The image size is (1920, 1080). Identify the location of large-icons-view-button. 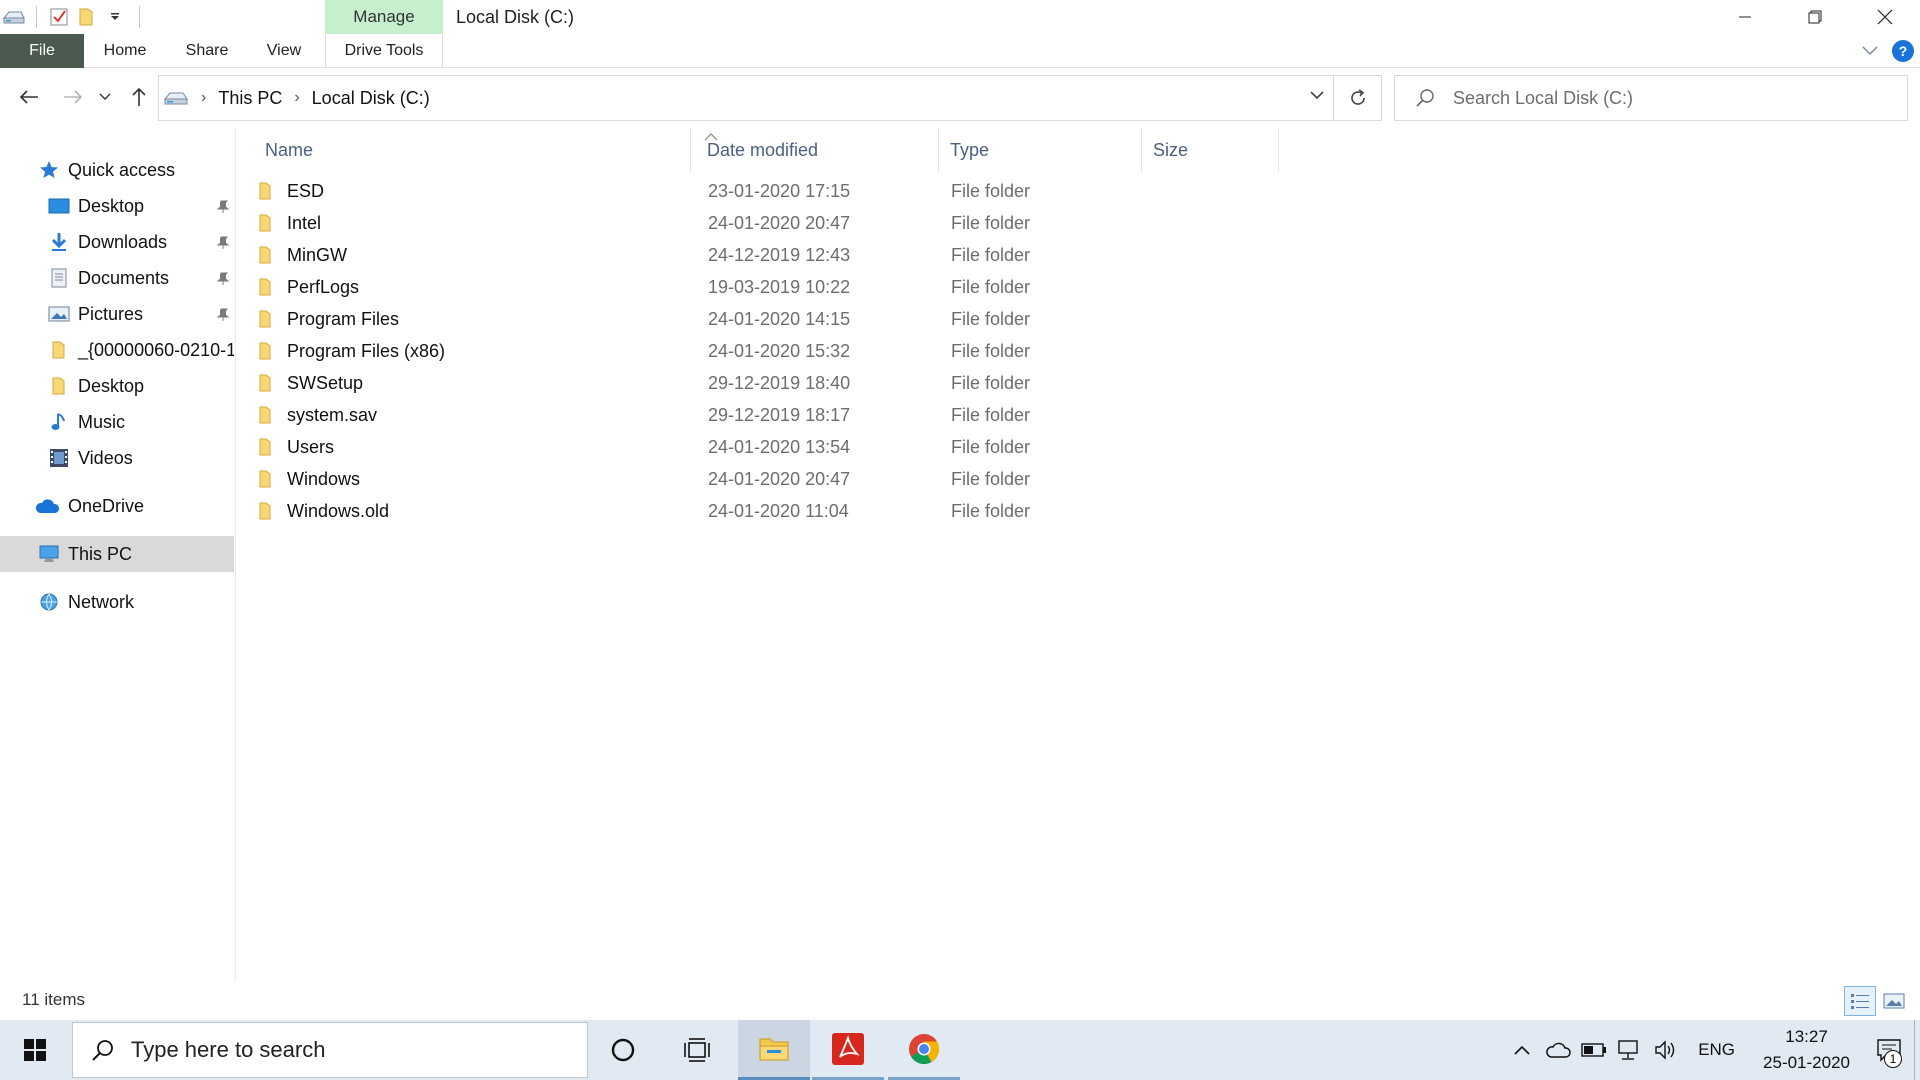
(1894, 1001).